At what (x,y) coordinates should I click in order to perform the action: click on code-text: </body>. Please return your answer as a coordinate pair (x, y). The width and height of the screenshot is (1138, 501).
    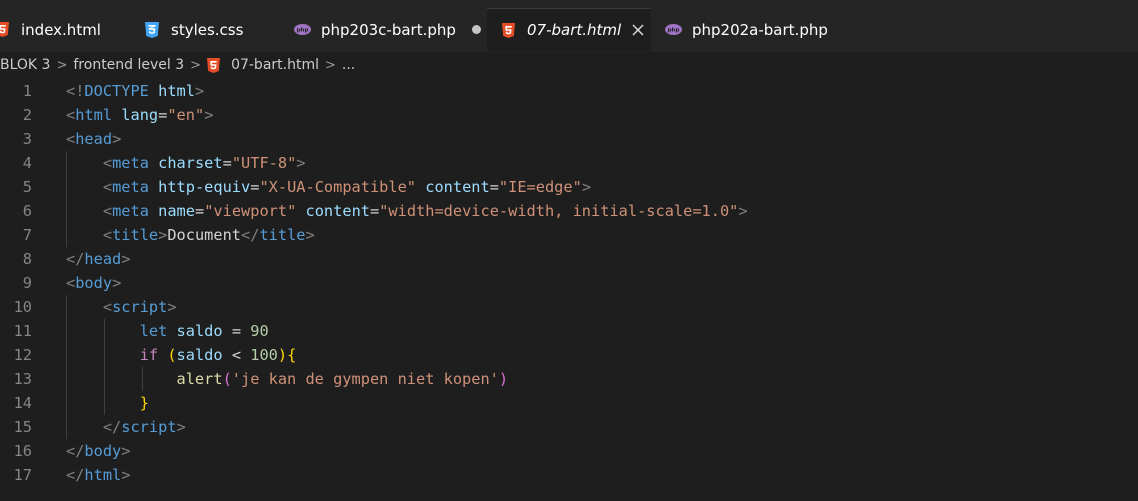
    Looking at the image, I should click on (98, 451).